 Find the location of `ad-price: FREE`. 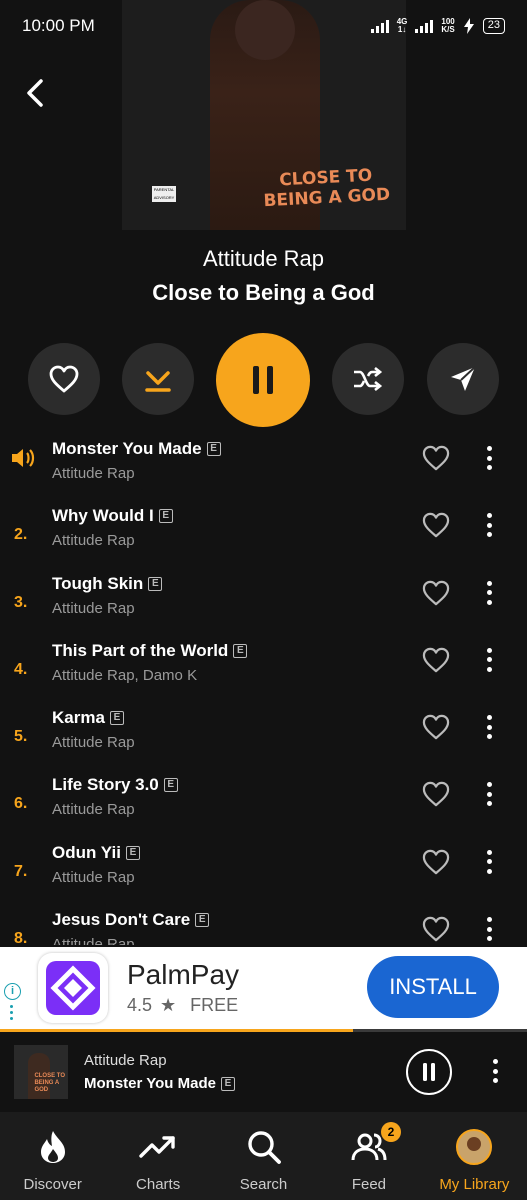

ad-price: FREE is located at coordinates (214, 1005).